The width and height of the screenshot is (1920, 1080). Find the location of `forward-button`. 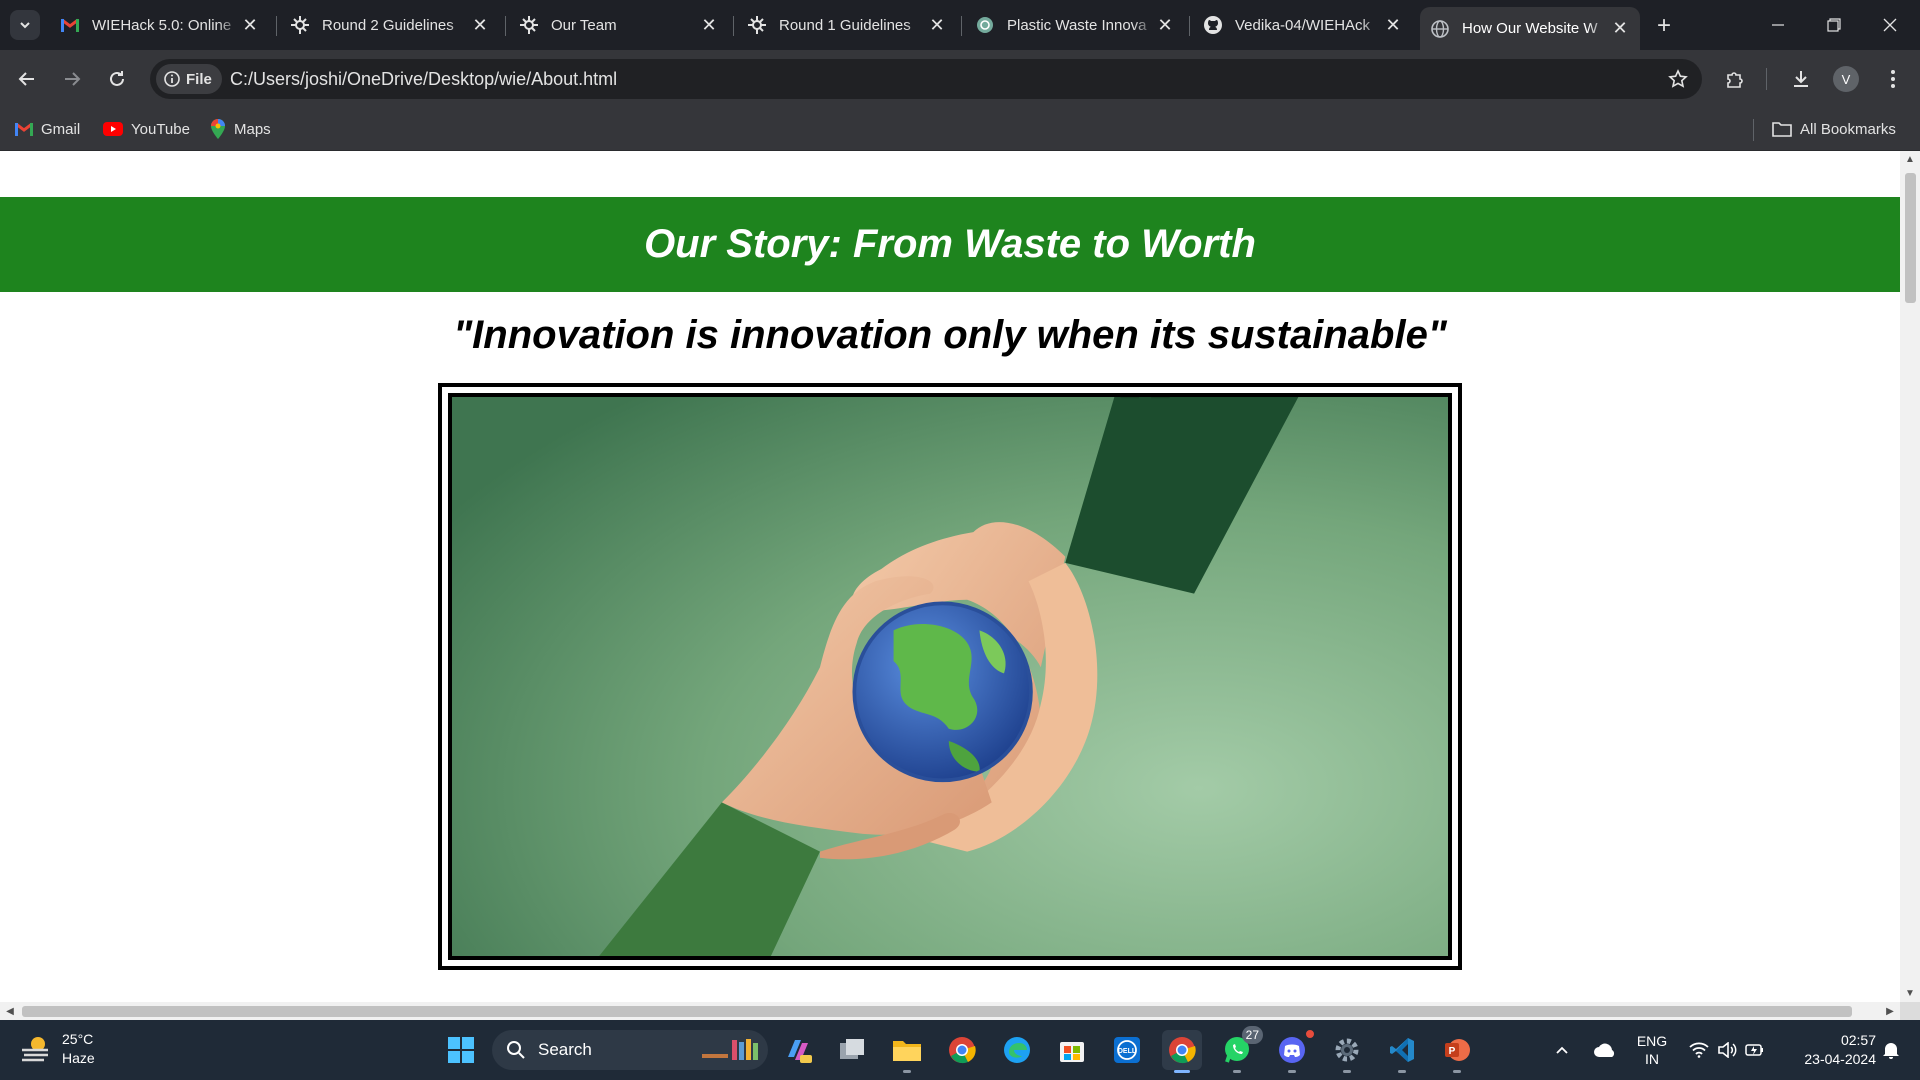

forward-button is located at coordinates (72, 79).